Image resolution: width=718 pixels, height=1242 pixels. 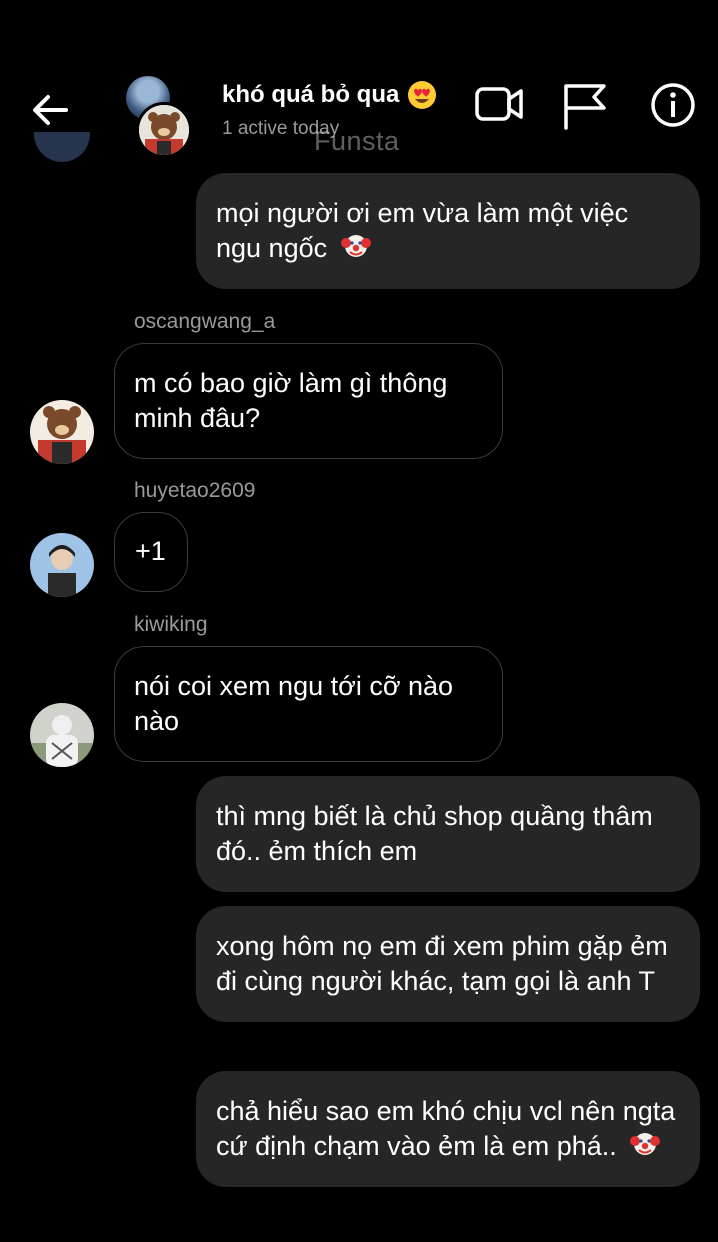 What do you see at coordinates (50, 110) in the screenshot?
I see `back-arrow-icon` at bounding box center [50, 110].